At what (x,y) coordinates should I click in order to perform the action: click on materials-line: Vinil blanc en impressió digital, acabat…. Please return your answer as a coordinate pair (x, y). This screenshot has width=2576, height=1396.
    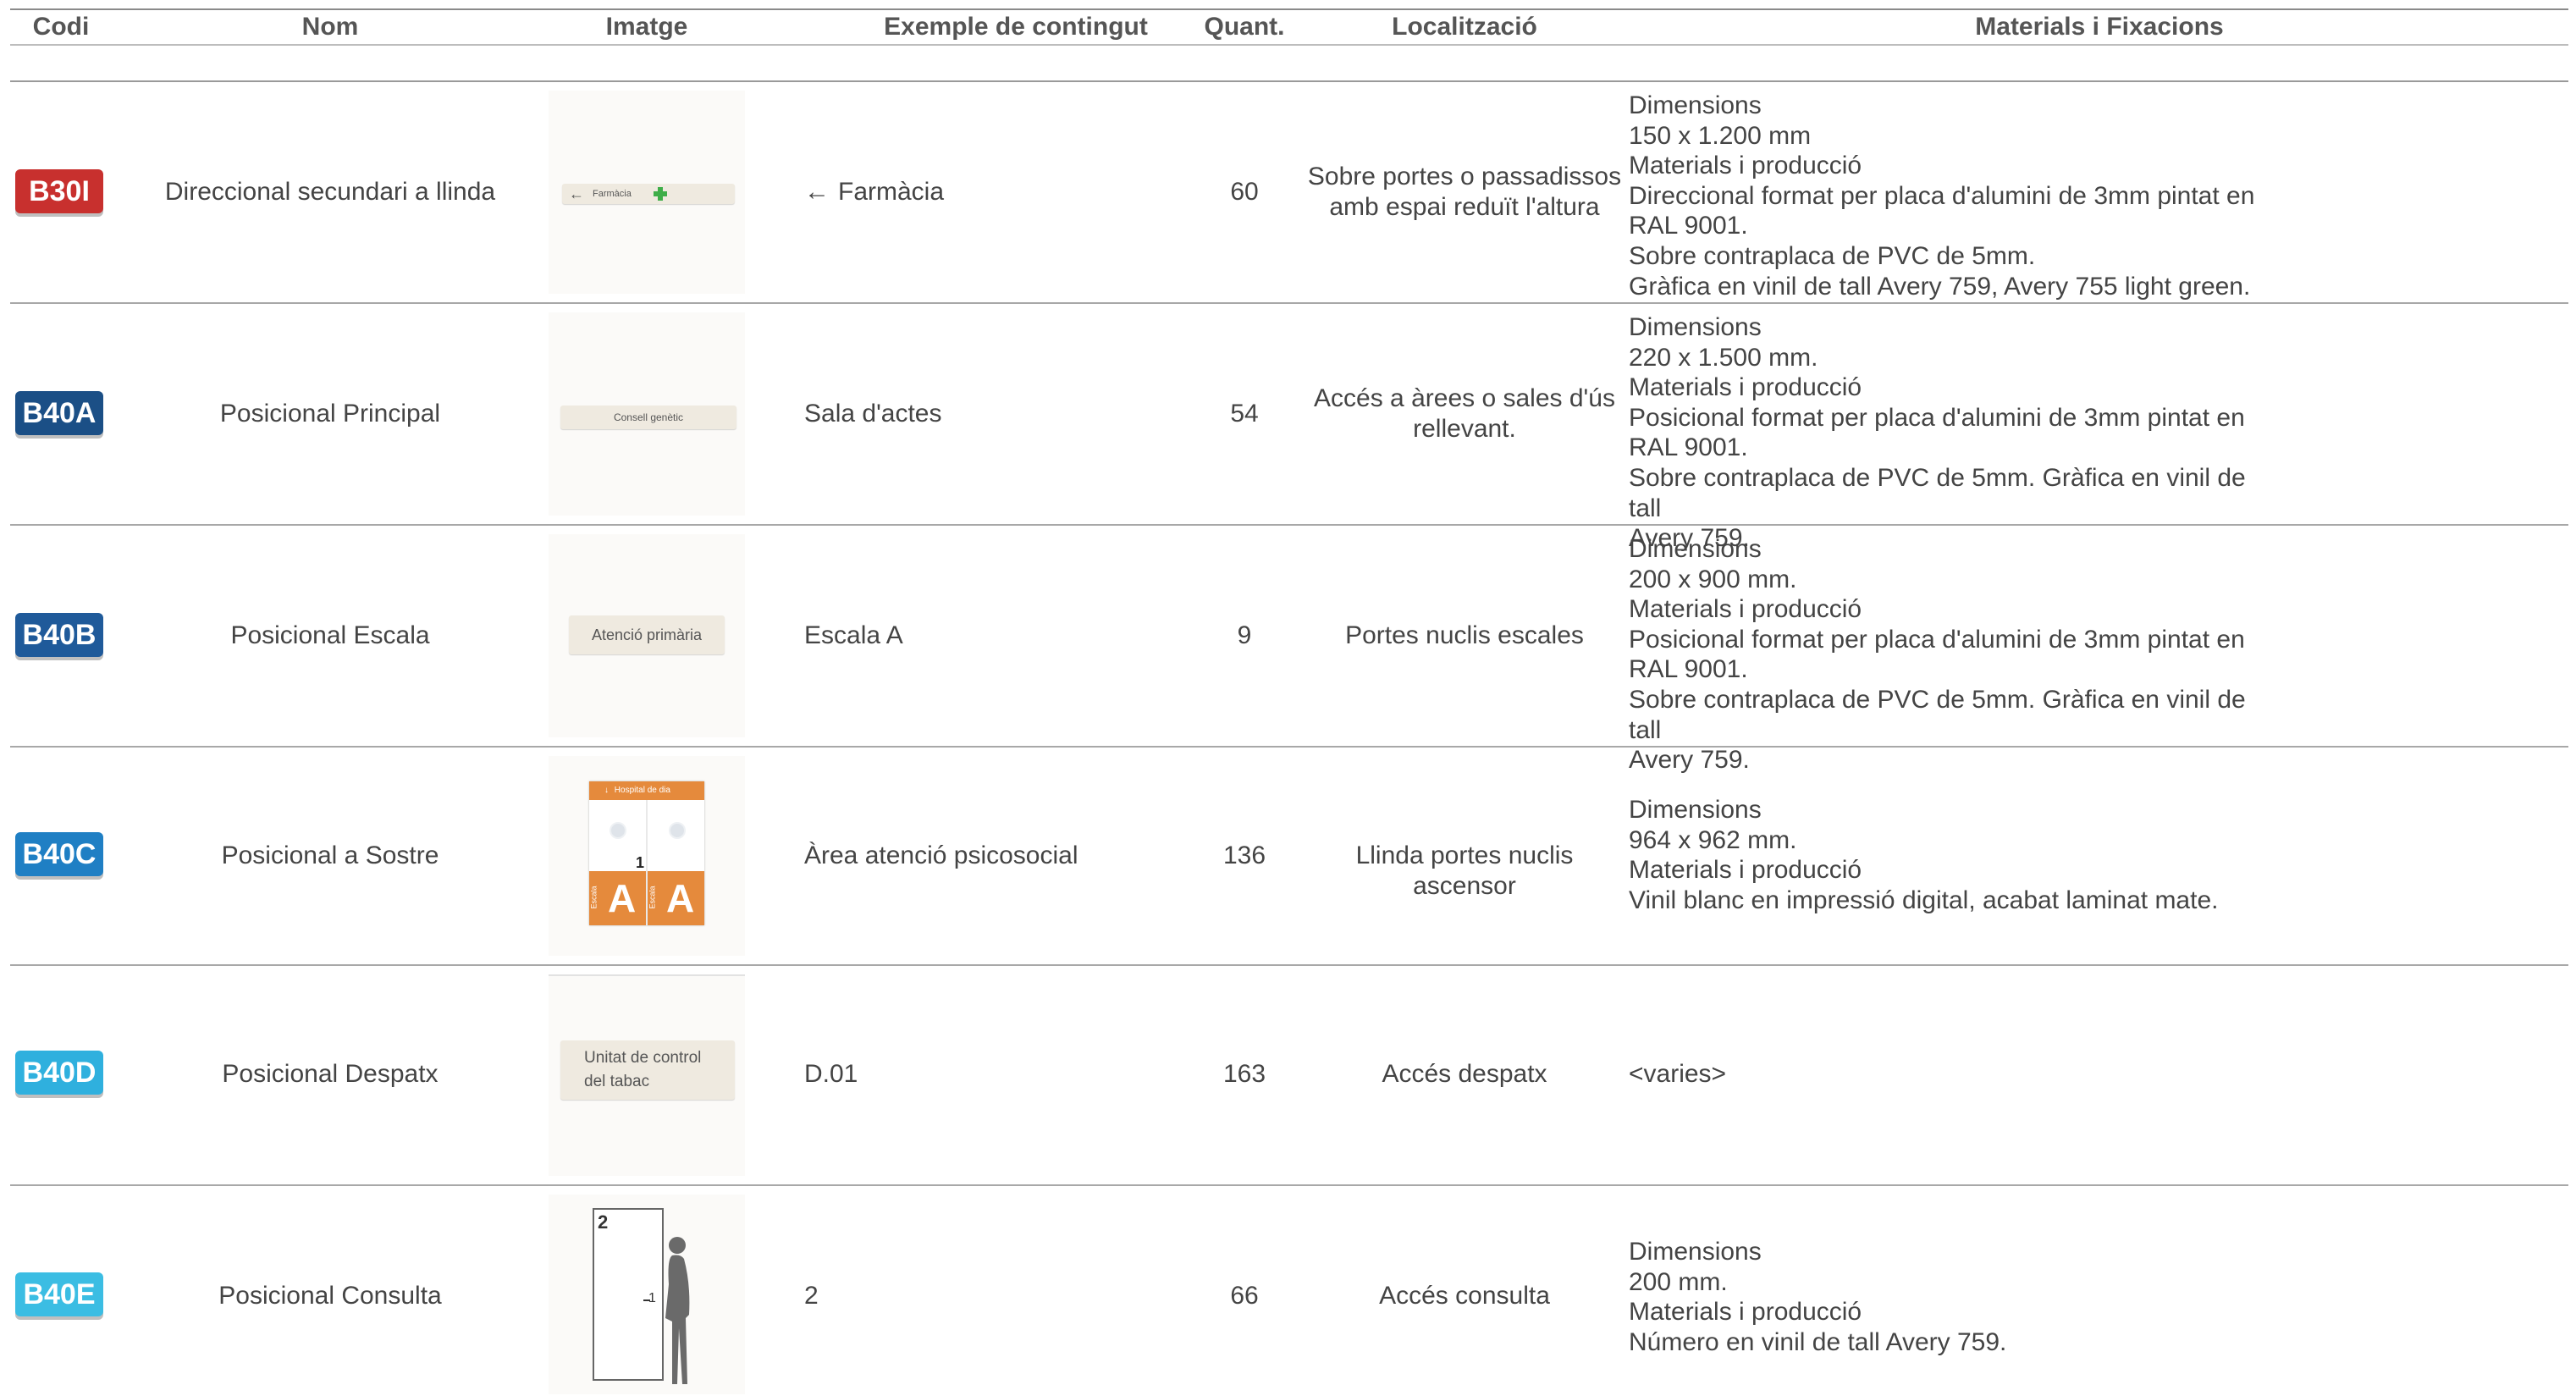
    Looking at the image, I should click on (1924, 900).